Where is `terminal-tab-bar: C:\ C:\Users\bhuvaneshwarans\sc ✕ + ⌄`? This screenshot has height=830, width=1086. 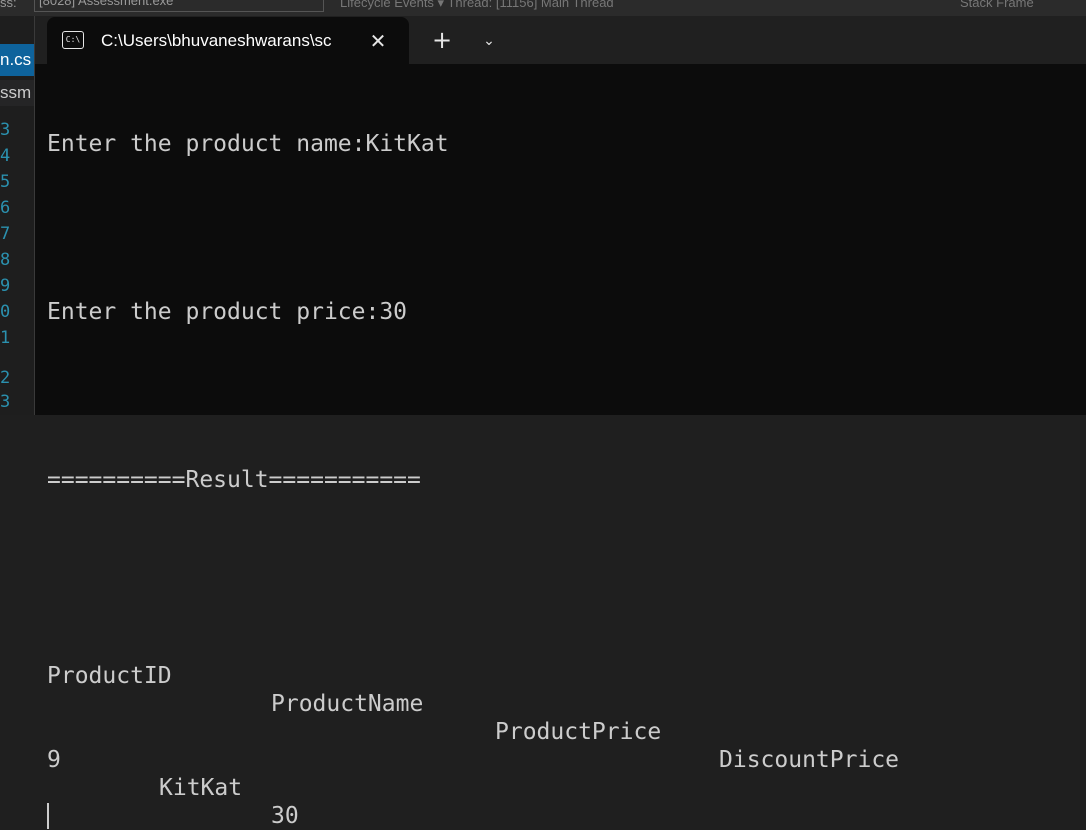 terminal-tab-bar: C:\ C:\Users\bhuvaneshwarans\sc ✕ + ⌄ is located at coordinates (560, 40).